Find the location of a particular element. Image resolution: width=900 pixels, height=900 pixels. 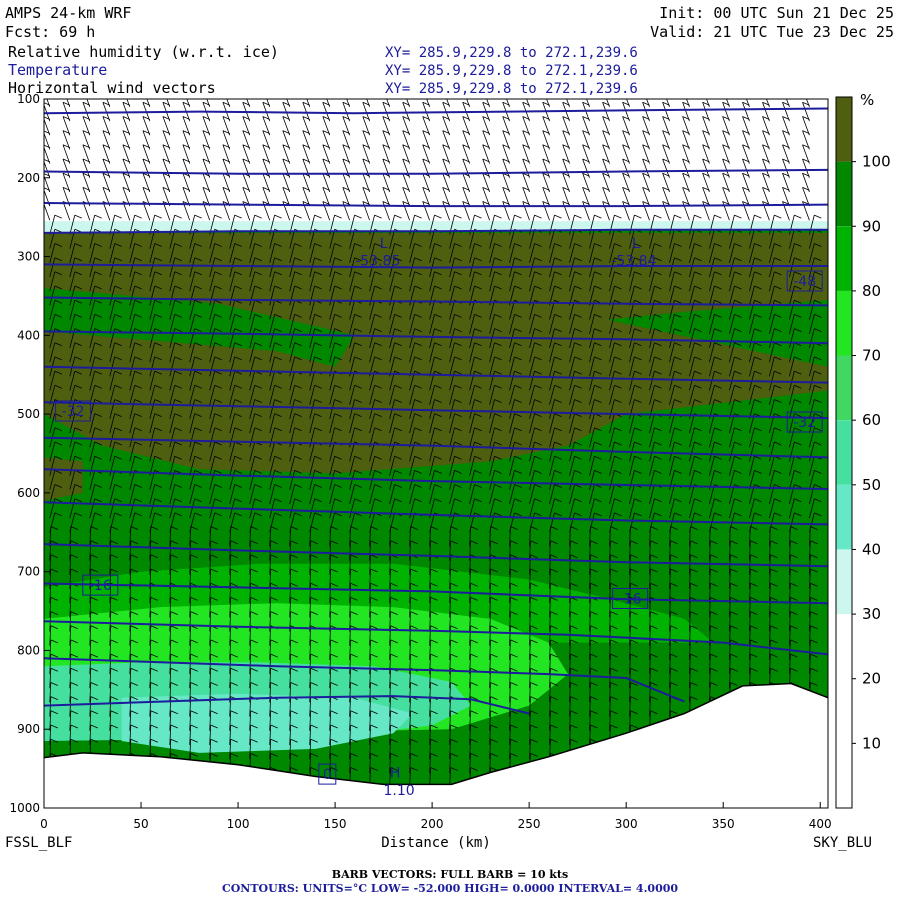

y-tick-label: 600 is located at coordinates (28, 493).